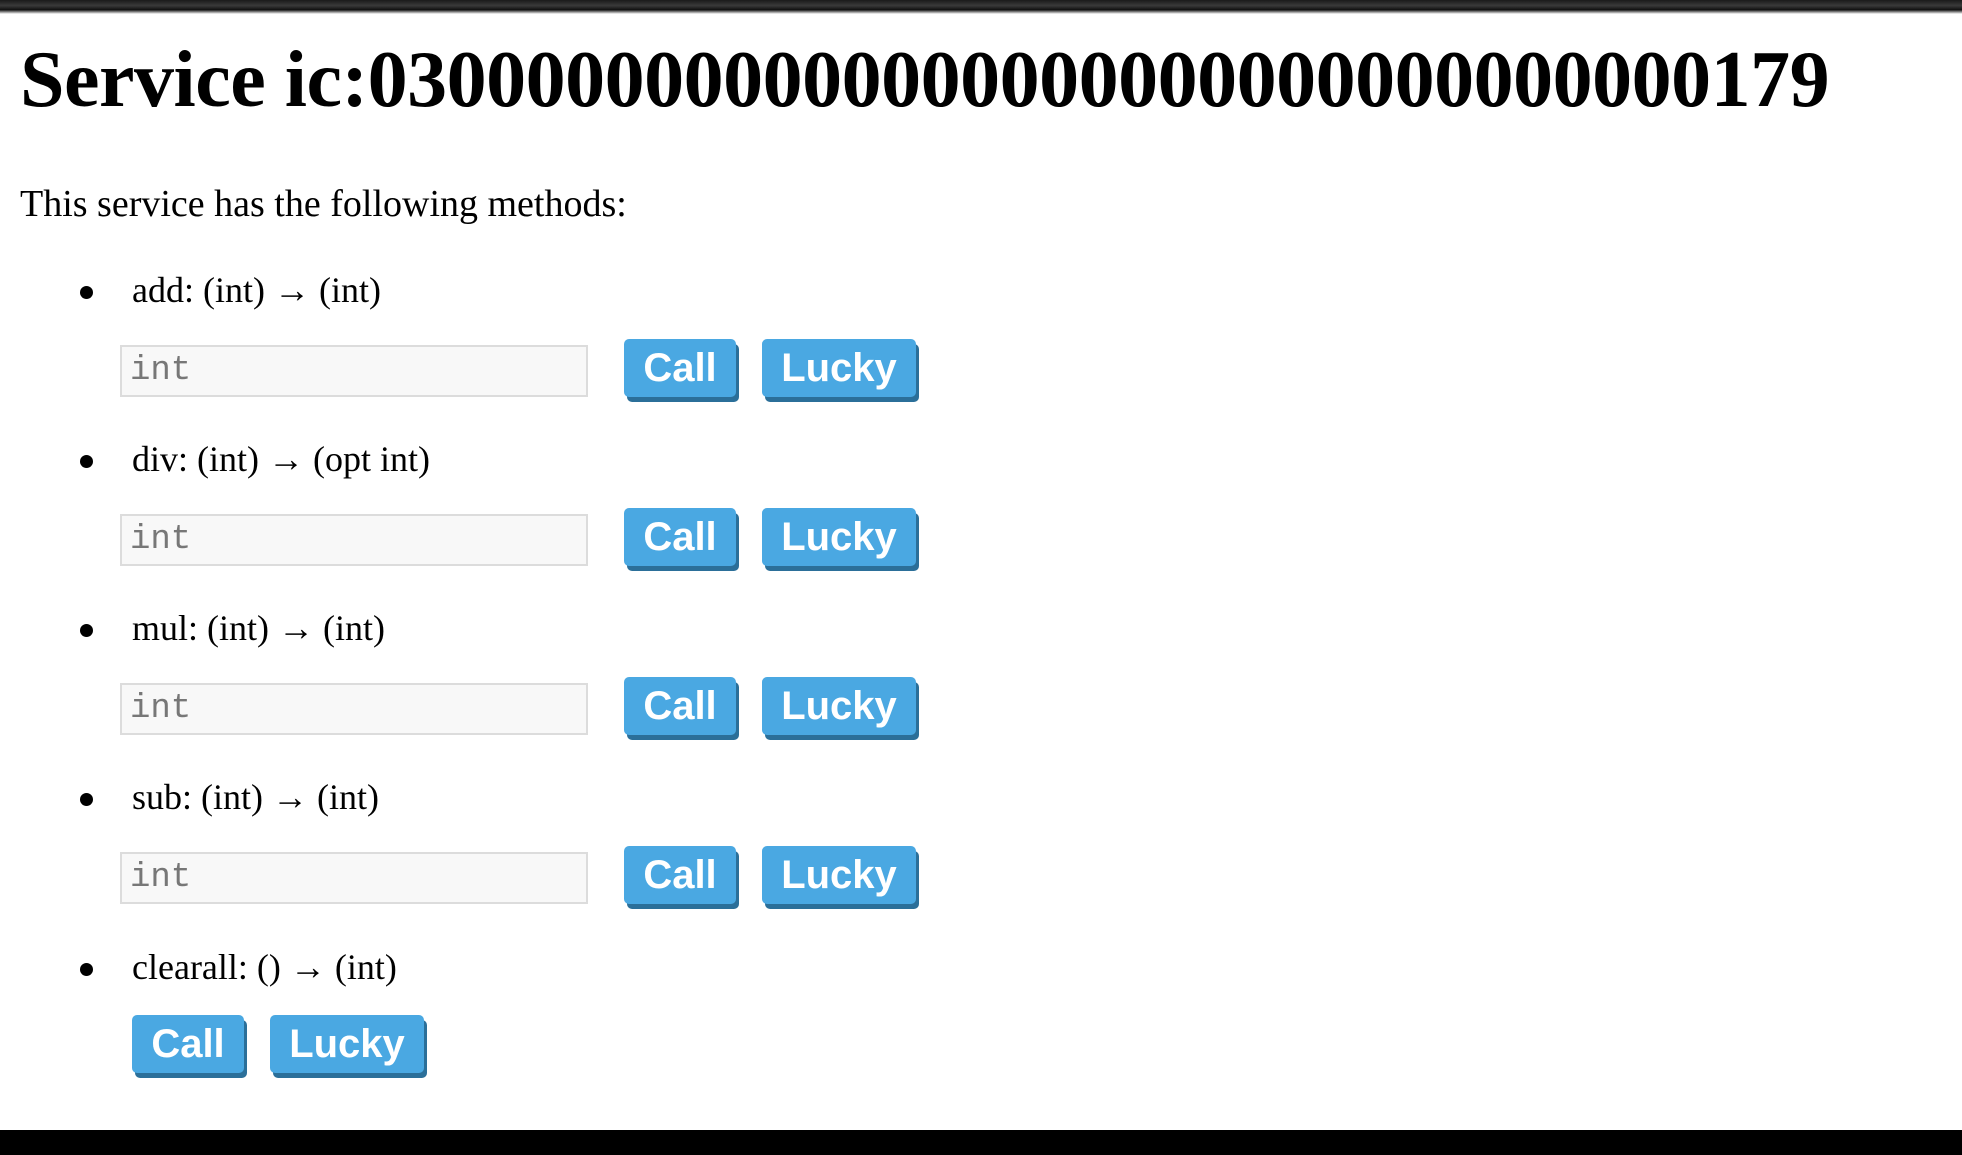  I want to click on method-signature: clearall: () → (int), so click(264, 967).